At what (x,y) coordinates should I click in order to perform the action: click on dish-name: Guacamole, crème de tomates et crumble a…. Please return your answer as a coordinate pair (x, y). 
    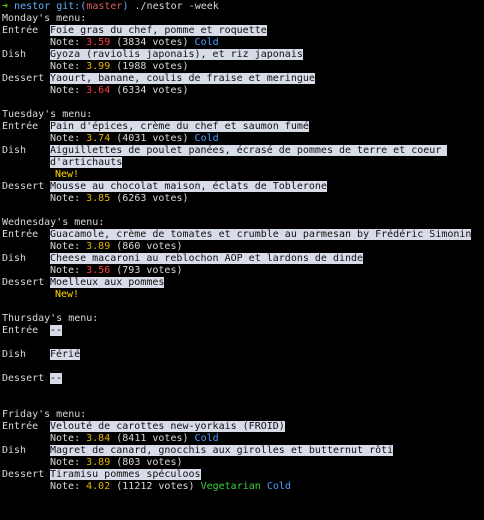
    Looking at the image, I should click on (261, 234).